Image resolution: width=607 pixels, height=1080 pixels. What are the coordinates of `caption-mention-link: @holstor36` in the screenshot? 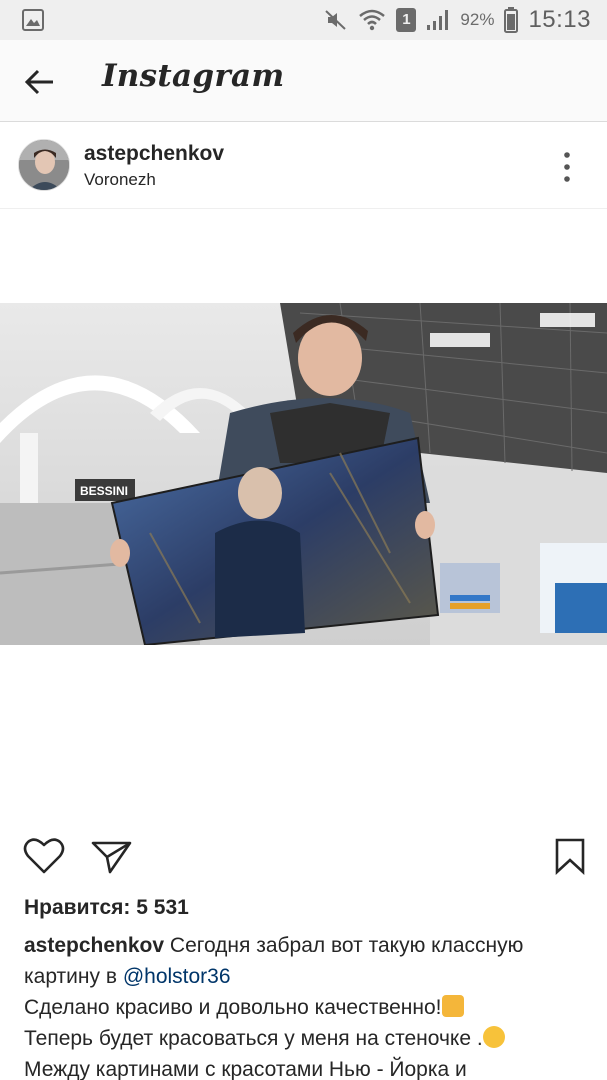 It's located at (177, 976).